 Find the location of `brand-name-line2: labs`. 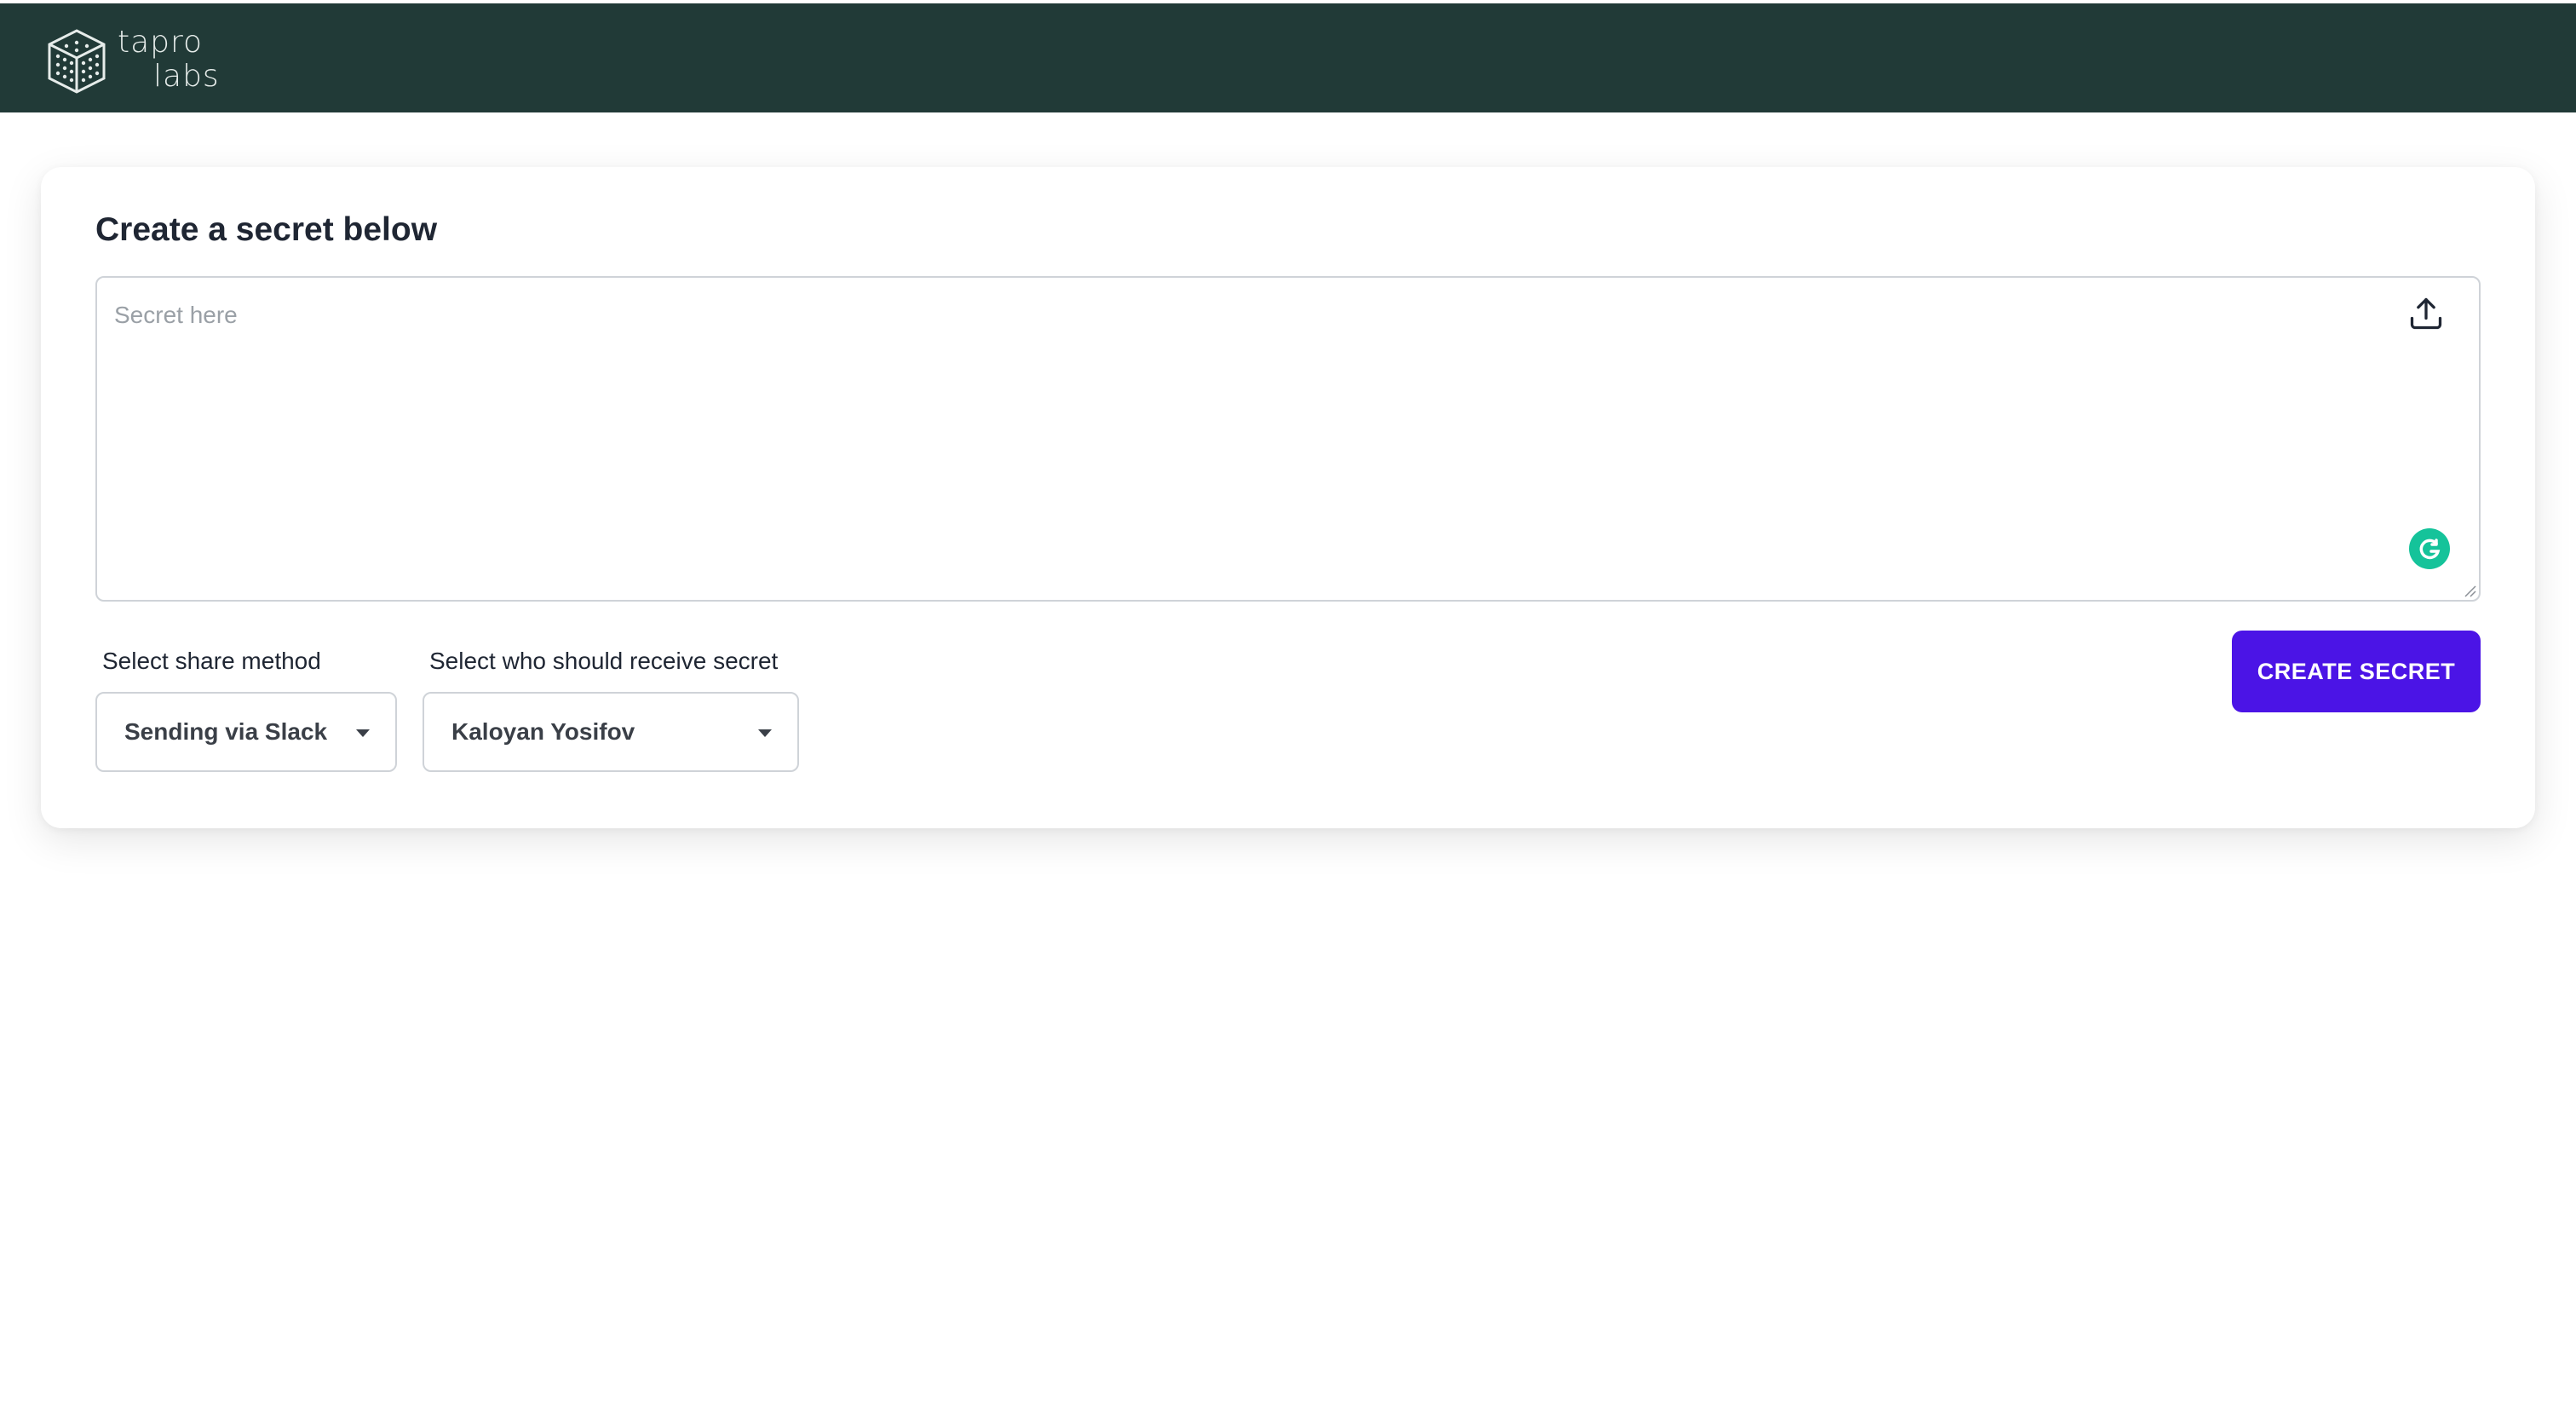

brand-name-line2: labs is located at coordinates (187, 76).